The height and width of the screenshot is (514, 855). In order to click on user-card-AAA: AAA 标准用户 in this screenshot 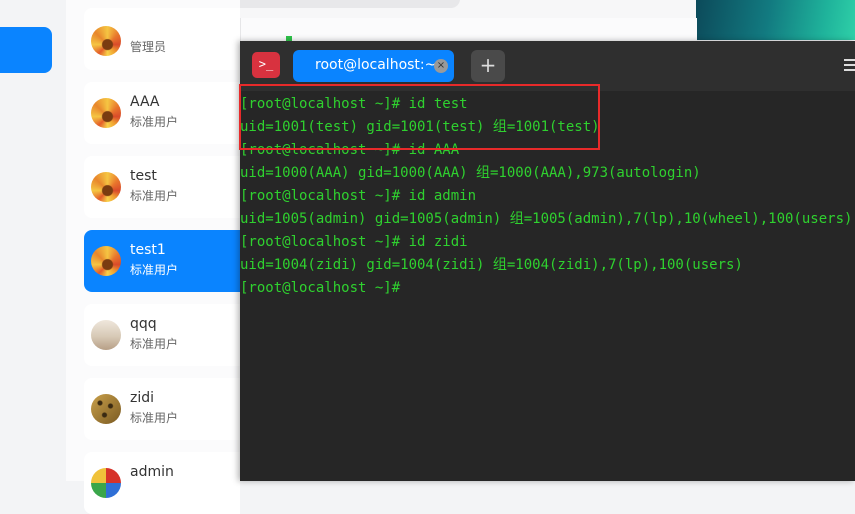, I will do `click(162, 113)`.